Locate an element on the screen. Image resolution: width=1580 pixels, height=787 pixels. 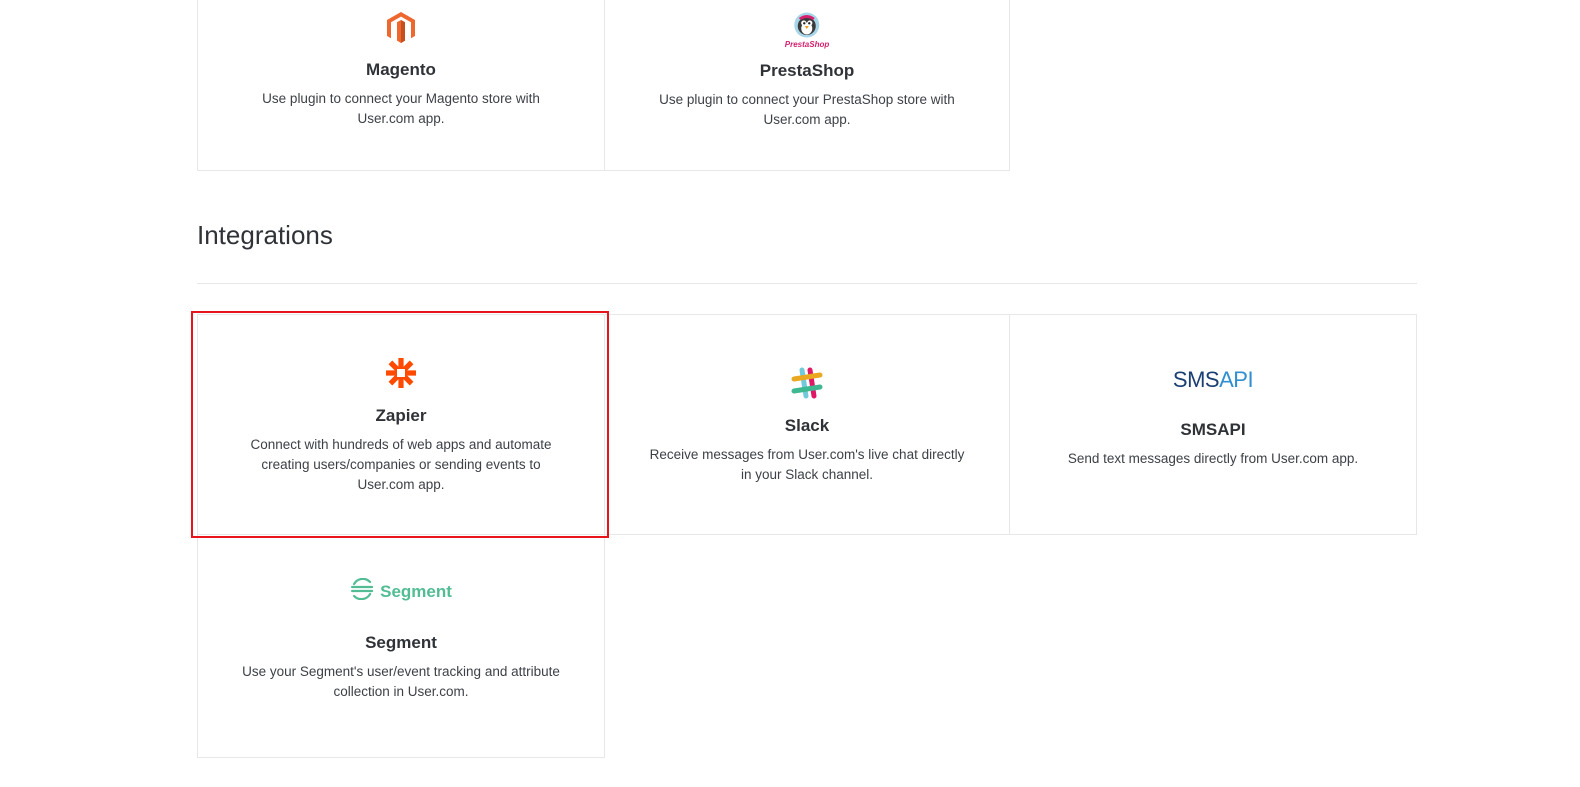
section-title-integrations: Integrations is located at coordinates (265, 235).